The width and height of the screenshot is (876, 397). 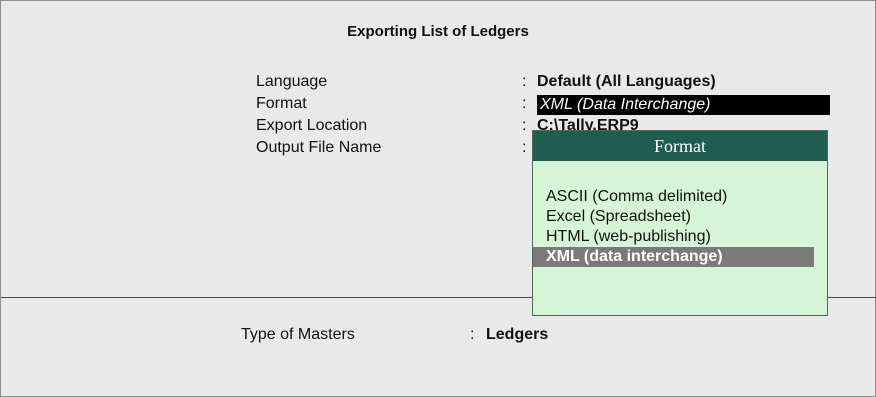 I want to click on page-title: Exporting List of Ledgers, so click(x=438, y=31).